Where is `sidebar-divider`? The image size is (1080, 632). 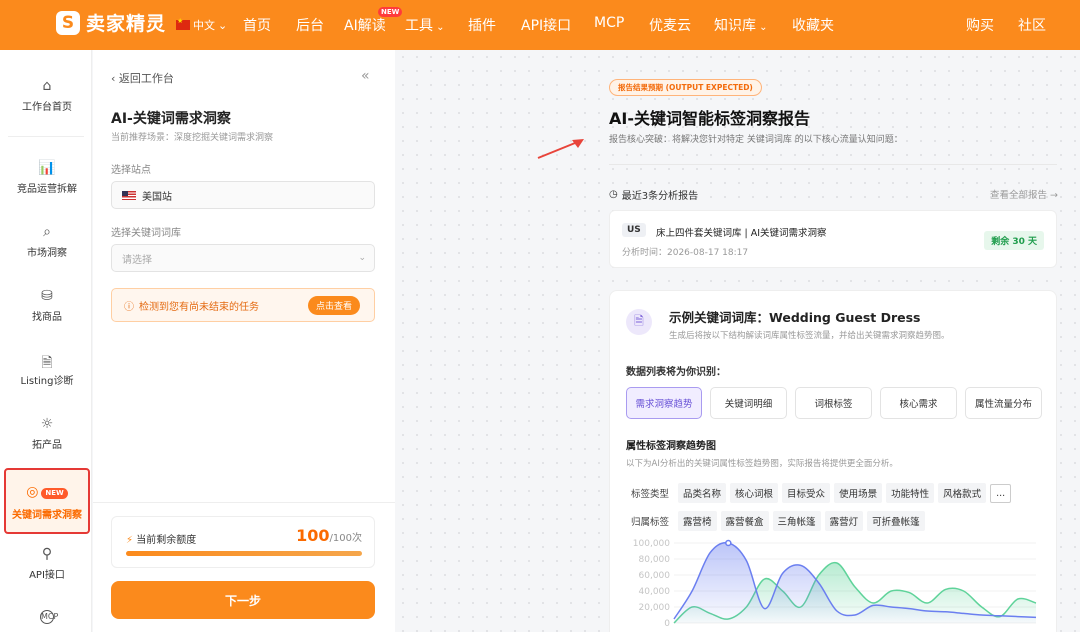 sidebar-divider is located at coordinates (46, 136).